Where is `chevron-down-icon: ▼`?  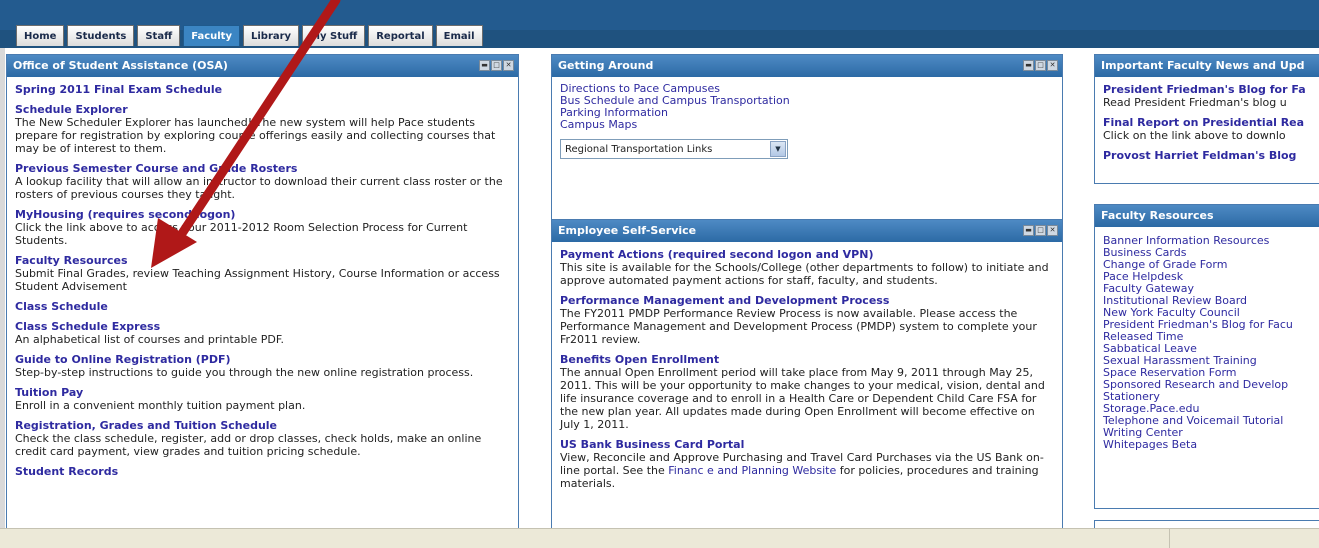 chevron-down-icon: ▼ is located at coordinates (778, 149).